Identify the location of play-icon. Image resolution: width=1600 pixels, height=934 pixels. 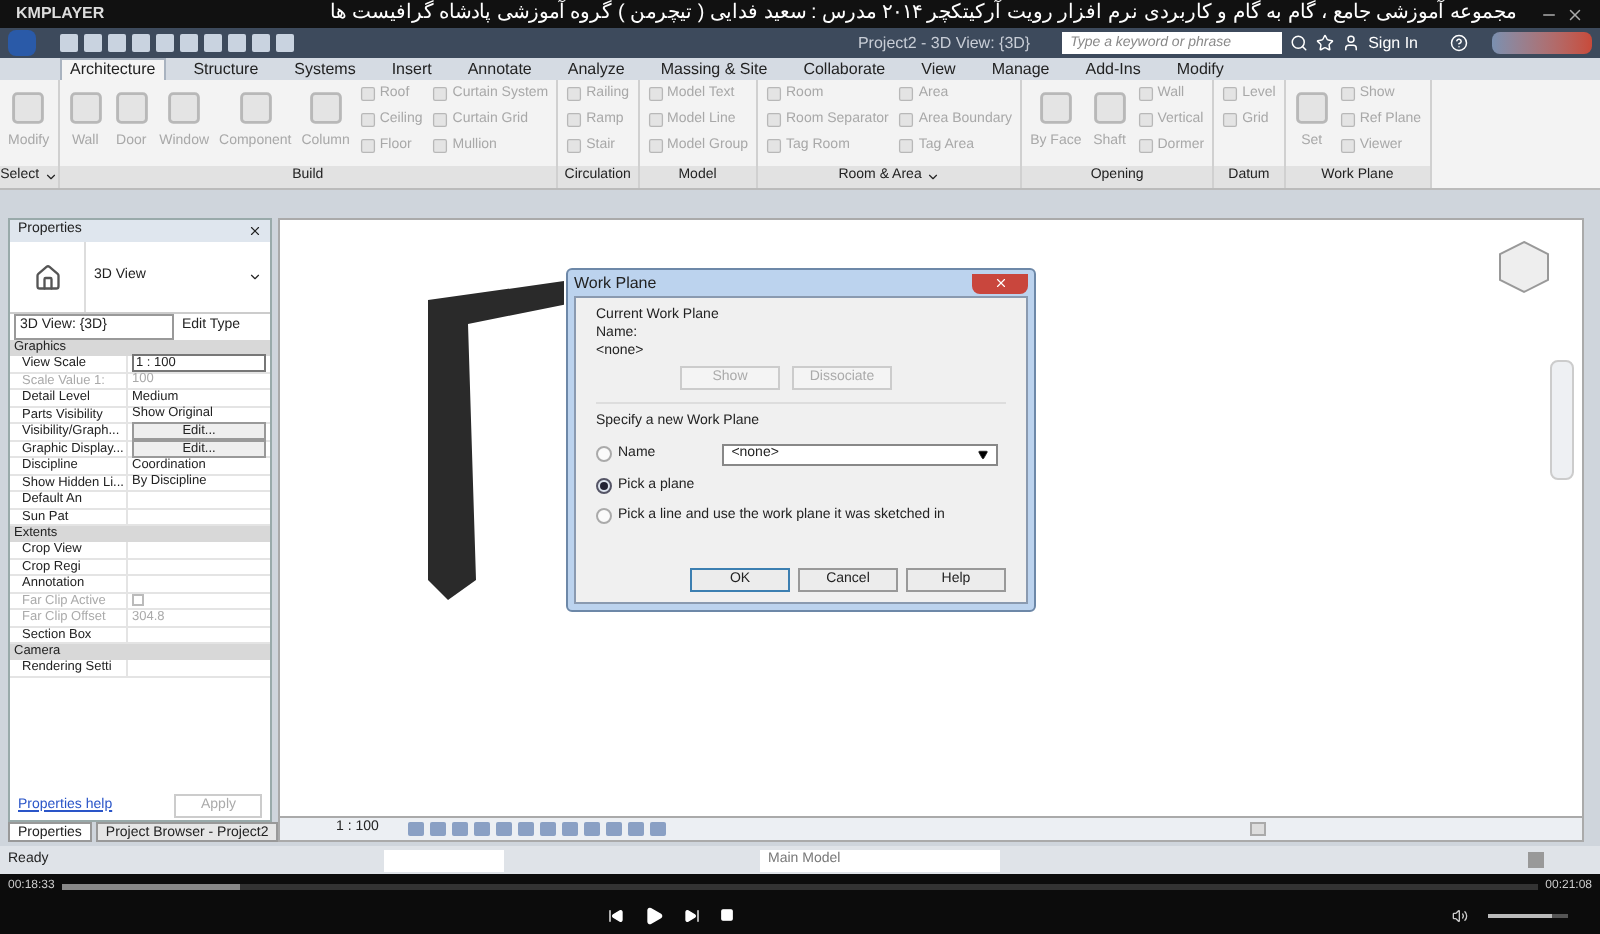
(654, 915).